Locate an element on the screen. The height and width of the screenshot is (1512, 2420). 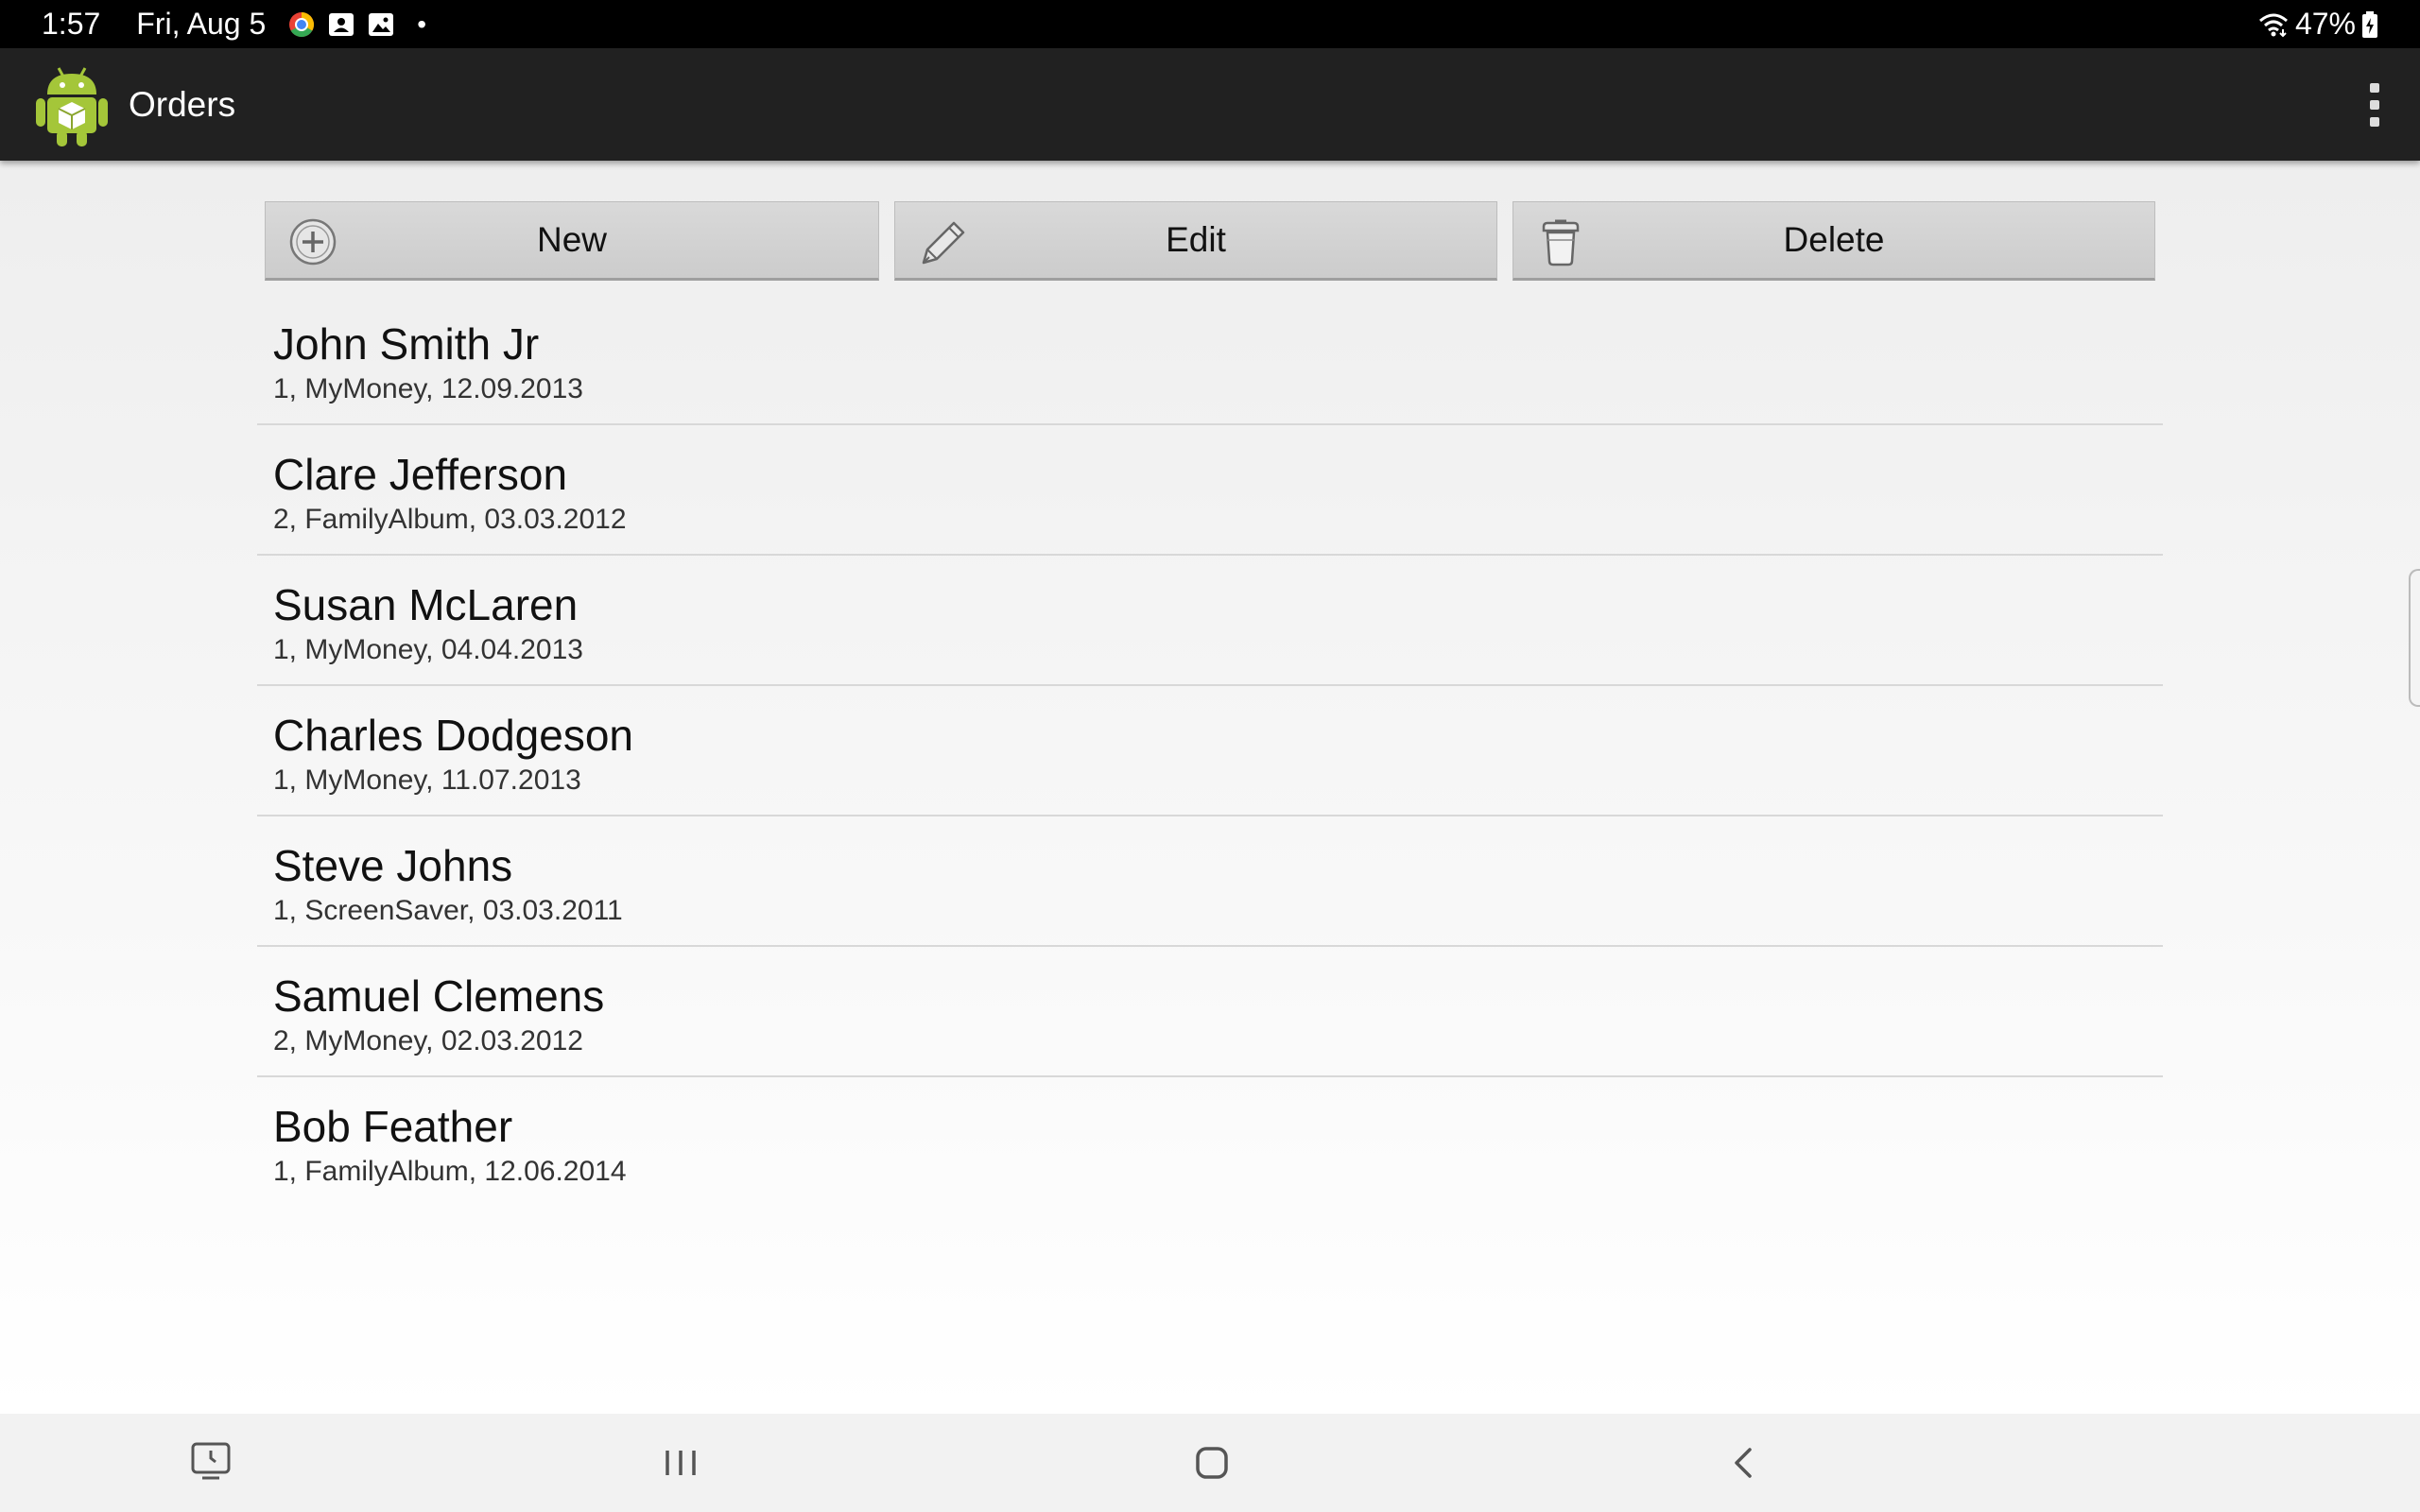
order-detail: 1, MyMoney, 11.07.2013 is located at coordinates (427, 780).